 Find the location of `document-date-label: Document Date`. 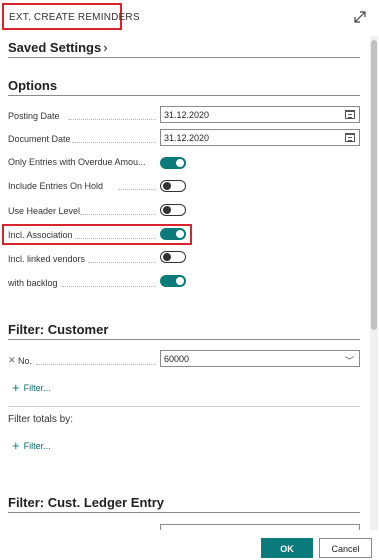

document-date-label: Document Date is located at coordinates (39, 139).